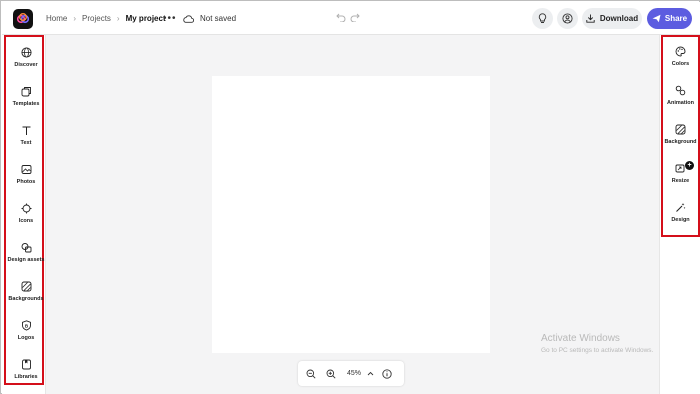 The image size is (700, 394). Describe the element at coordinates (26, 91) in the screenshot. I see `templates-icon` at that location.